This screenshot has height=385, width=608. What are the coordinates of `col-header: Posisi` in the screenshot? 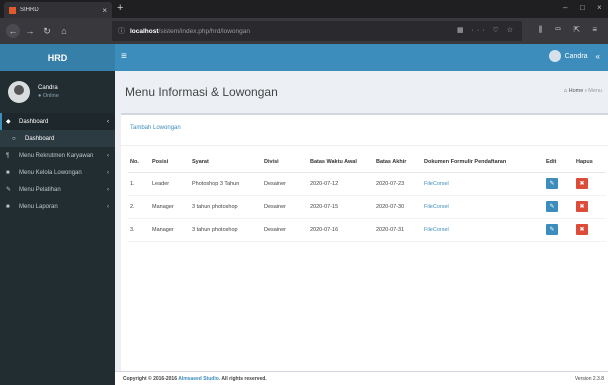 It's located at (170, 162).